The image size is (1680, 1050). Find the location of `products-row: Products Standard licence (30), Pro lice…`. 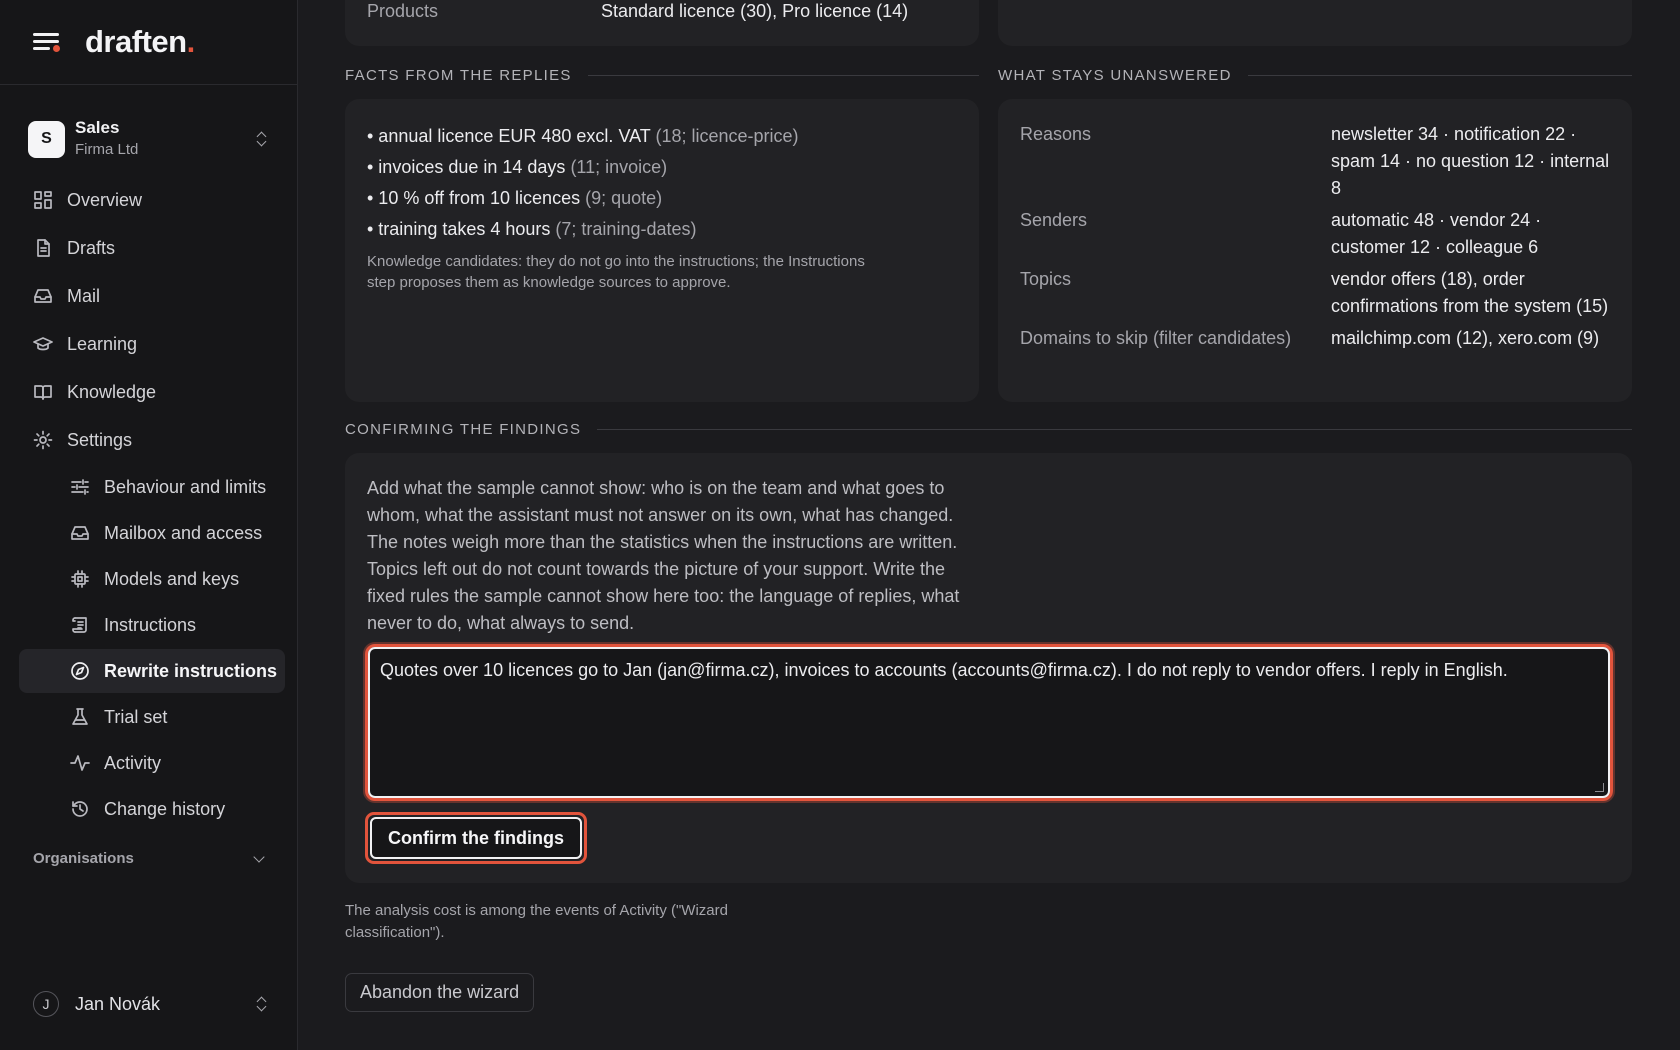

products-row: Products Standard licence (30), Pro lice… is located at coordinates (637, 11).